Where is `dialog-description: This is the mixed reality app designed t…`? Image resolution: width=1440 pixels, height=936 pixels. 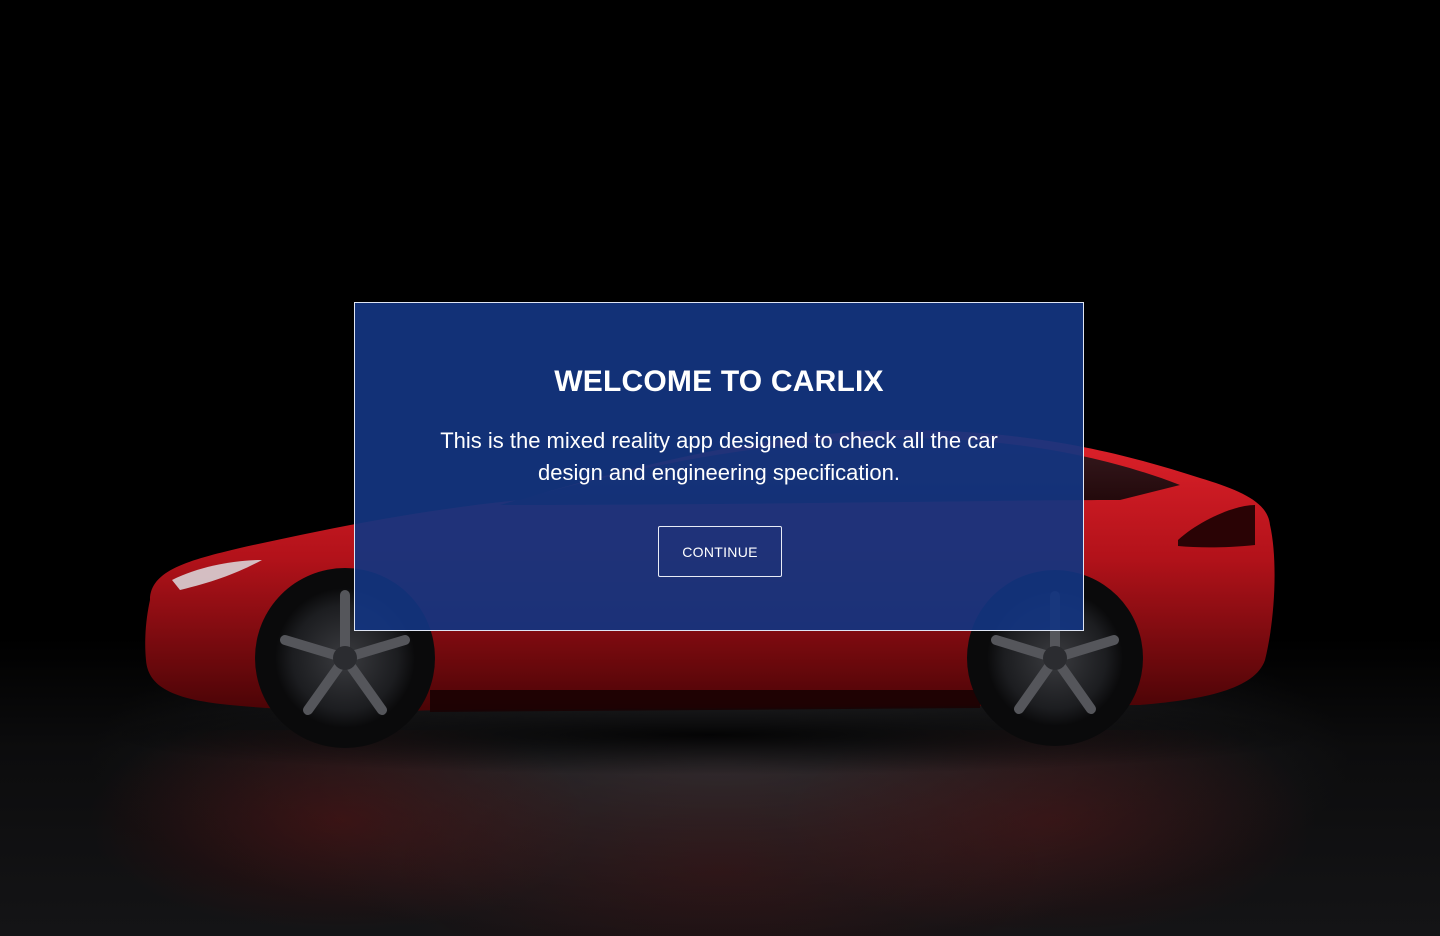
dialog-description: This is the mixed reality app designed t… is located at coordinates (719, 456).